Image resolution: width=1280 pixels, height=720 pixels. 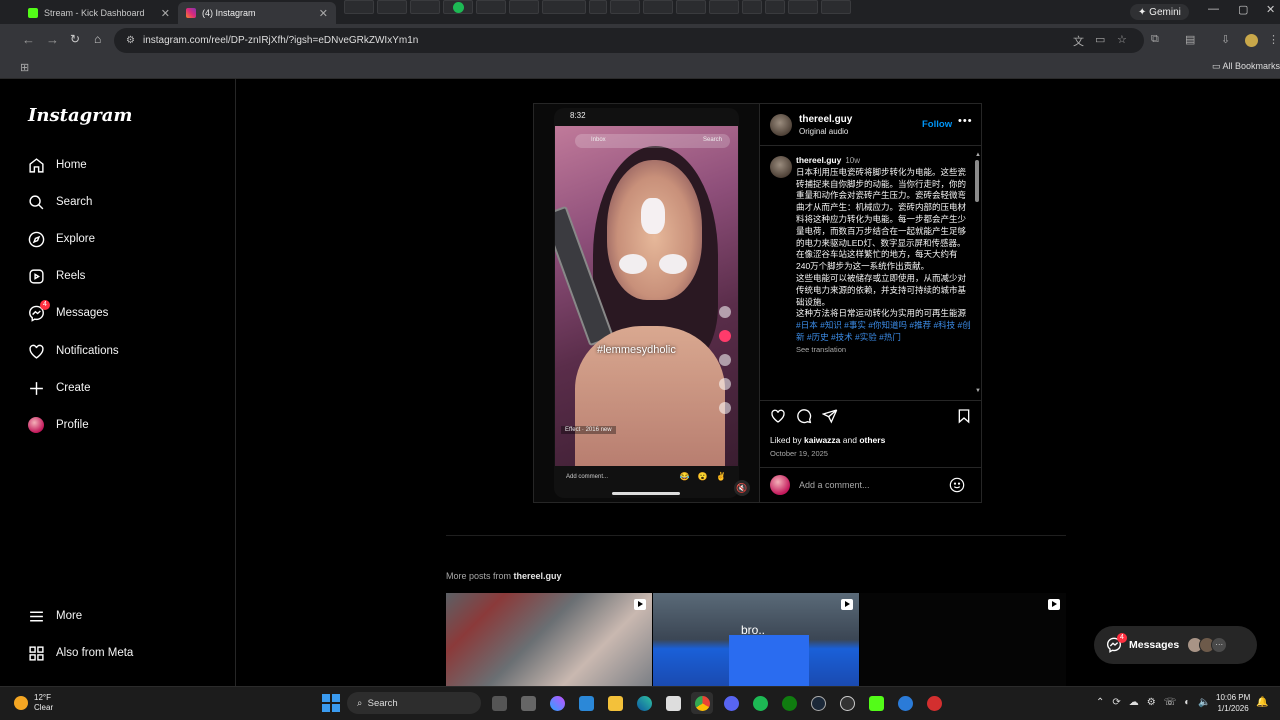 What do you see at coordinates (869, 485) in the screenshot?
I see `add-comment-input` at bounding box center [869, 485].